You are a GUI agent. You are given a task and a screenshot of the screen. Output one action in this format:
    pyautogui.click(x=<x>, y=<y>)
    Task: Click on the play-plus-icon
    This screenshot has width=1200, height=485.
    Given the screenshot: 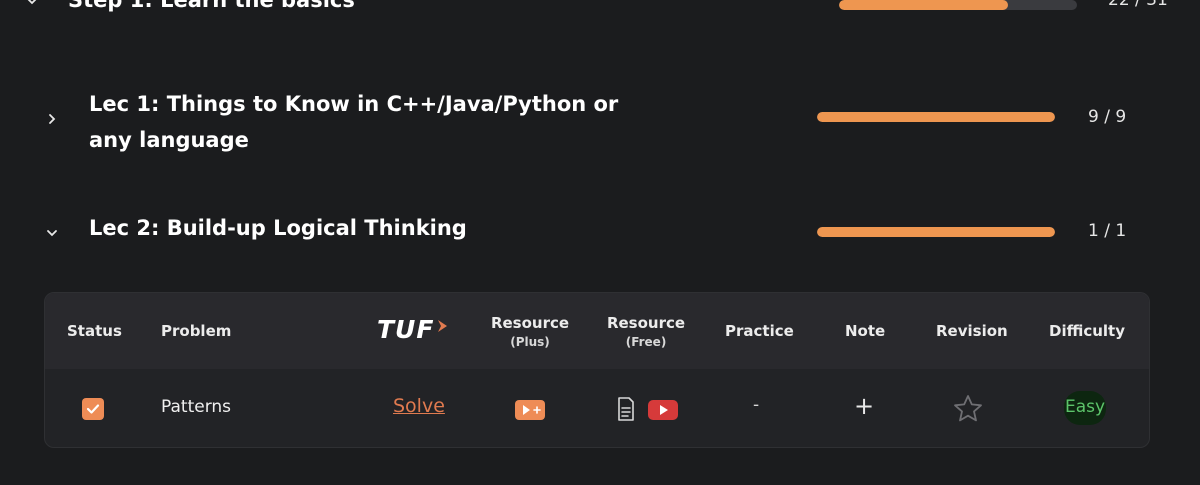 What is the action you would take?
    pyautogui.click(x=530, y=412)
    